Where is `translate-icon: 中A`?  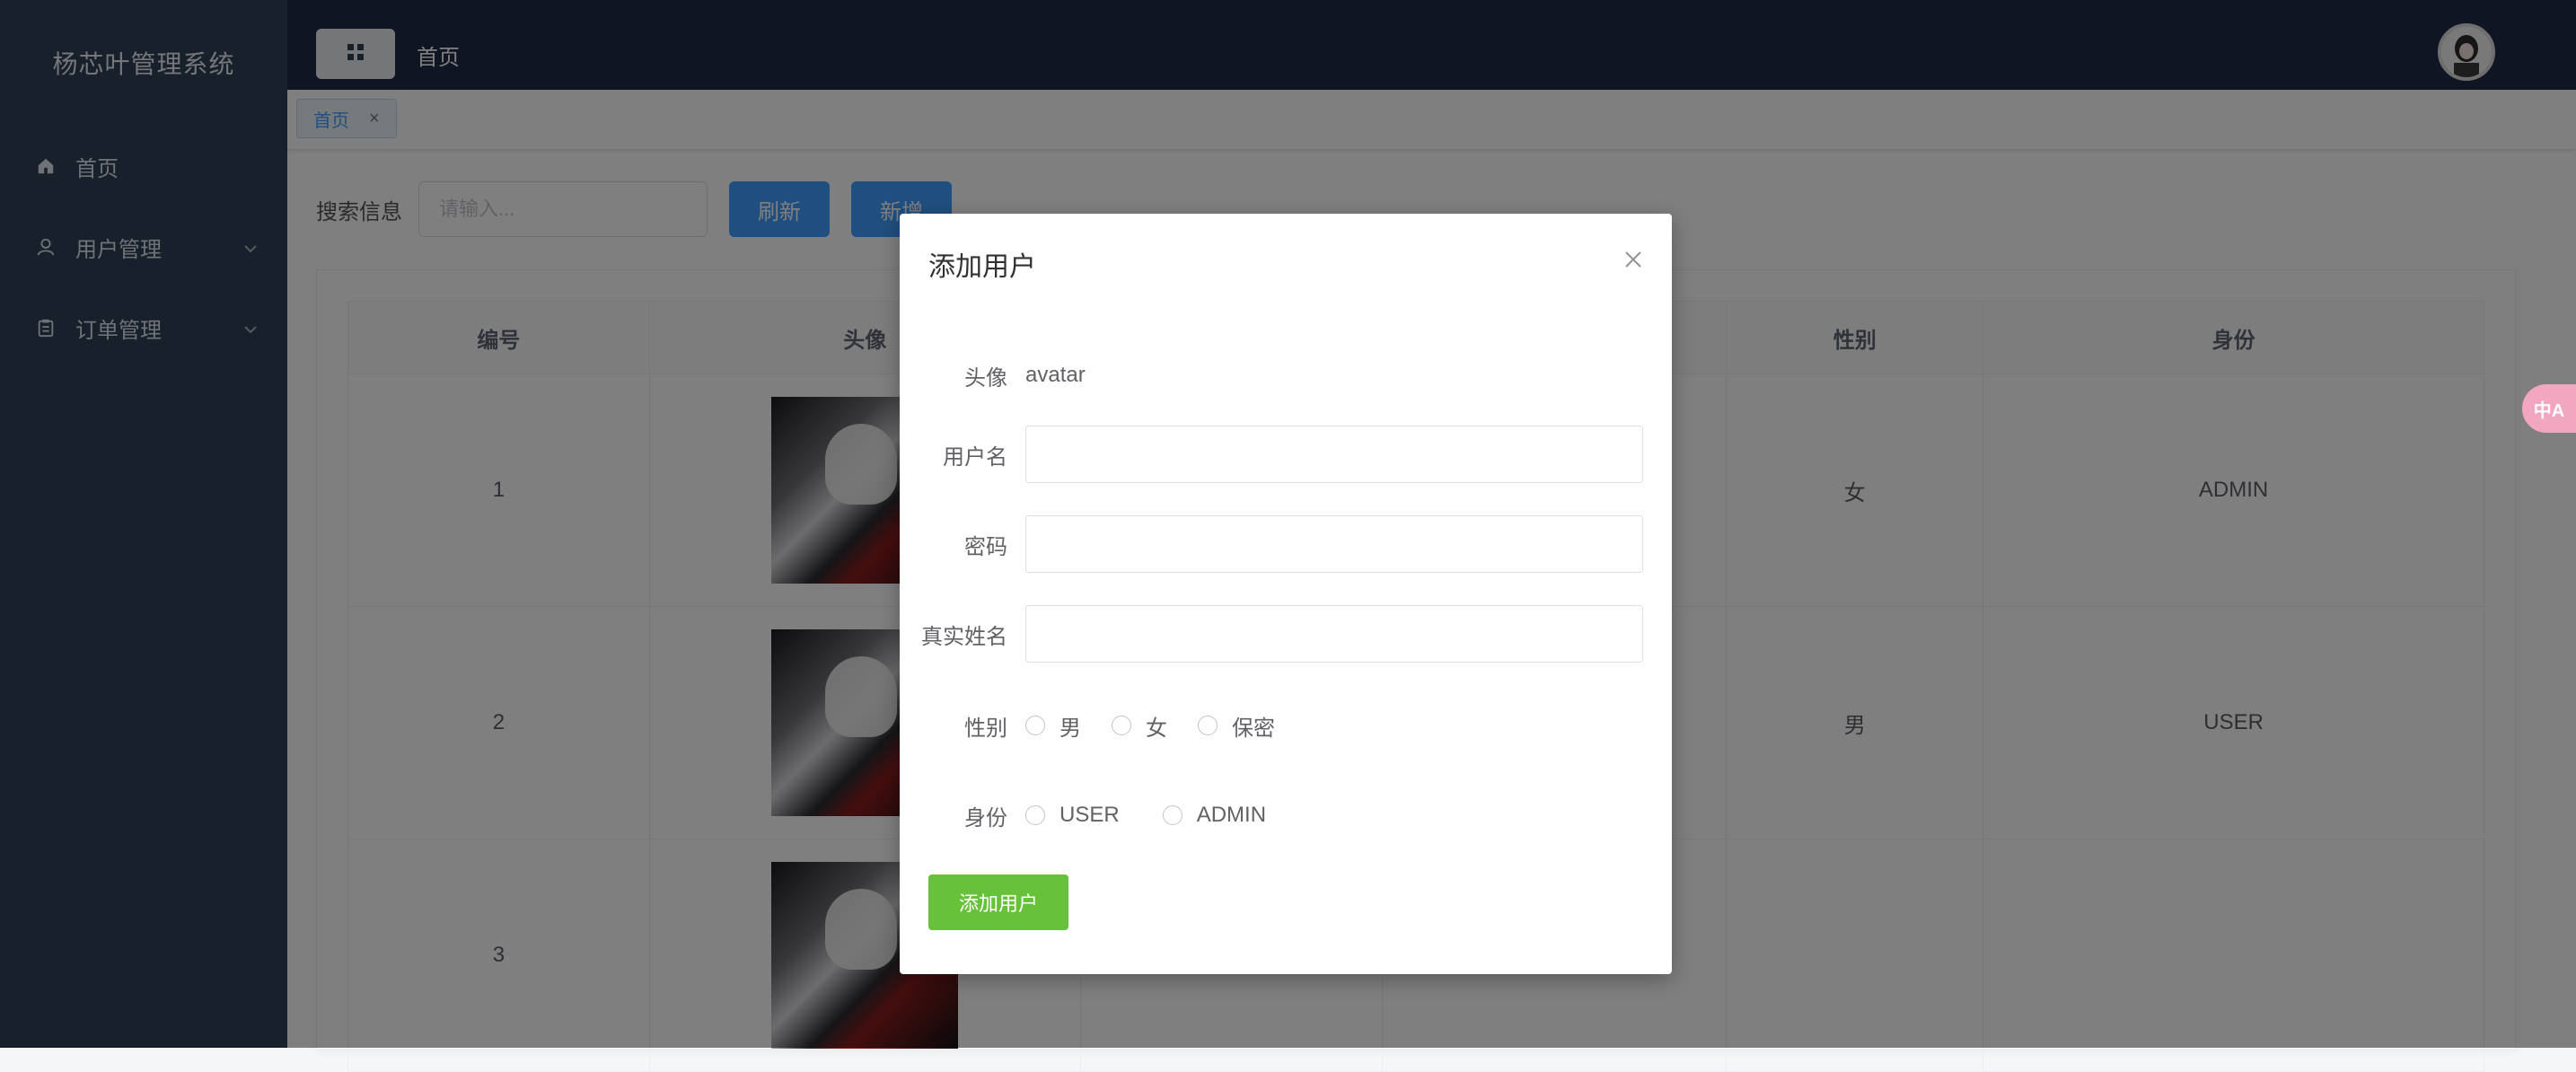 translate-icon: 中A is located at coordinates (2549, 410).